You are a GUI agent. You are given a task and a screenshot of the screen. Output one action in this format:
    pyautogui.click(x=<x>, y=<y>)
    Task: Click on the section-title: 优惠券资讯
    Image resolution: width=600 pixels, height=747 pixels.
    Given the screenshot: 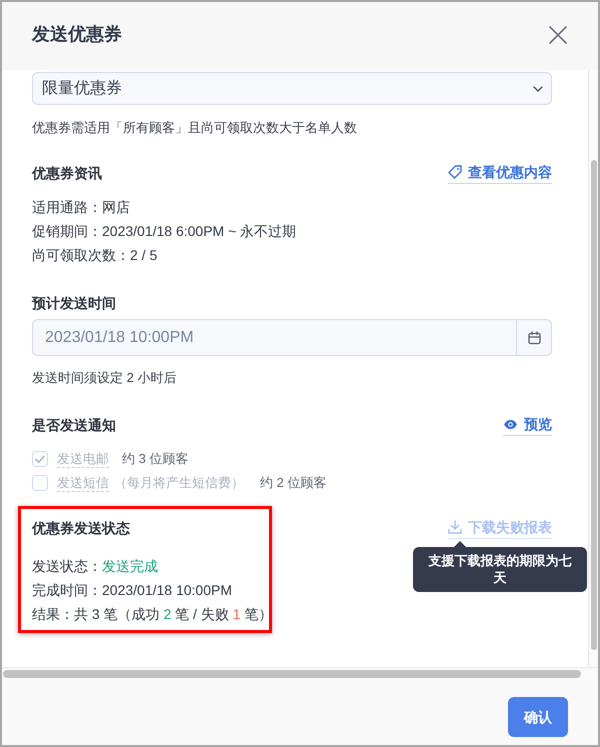 What is the action you would take?
    pyautogui.click(x=67, y=173)
    